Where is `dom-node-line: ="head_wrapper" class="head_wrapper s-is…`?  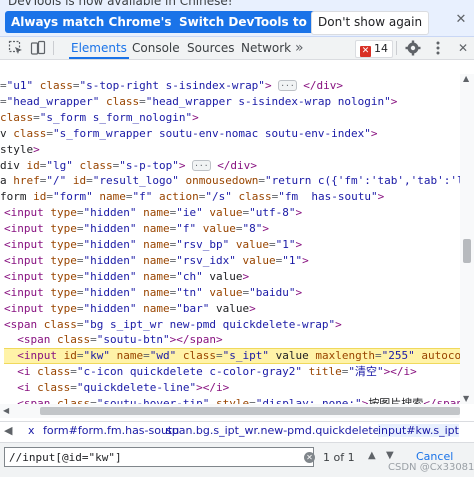
dom-node-line: ="head_wrapper" class="head_wrapper s-is… is located at coordinates (198, 102).